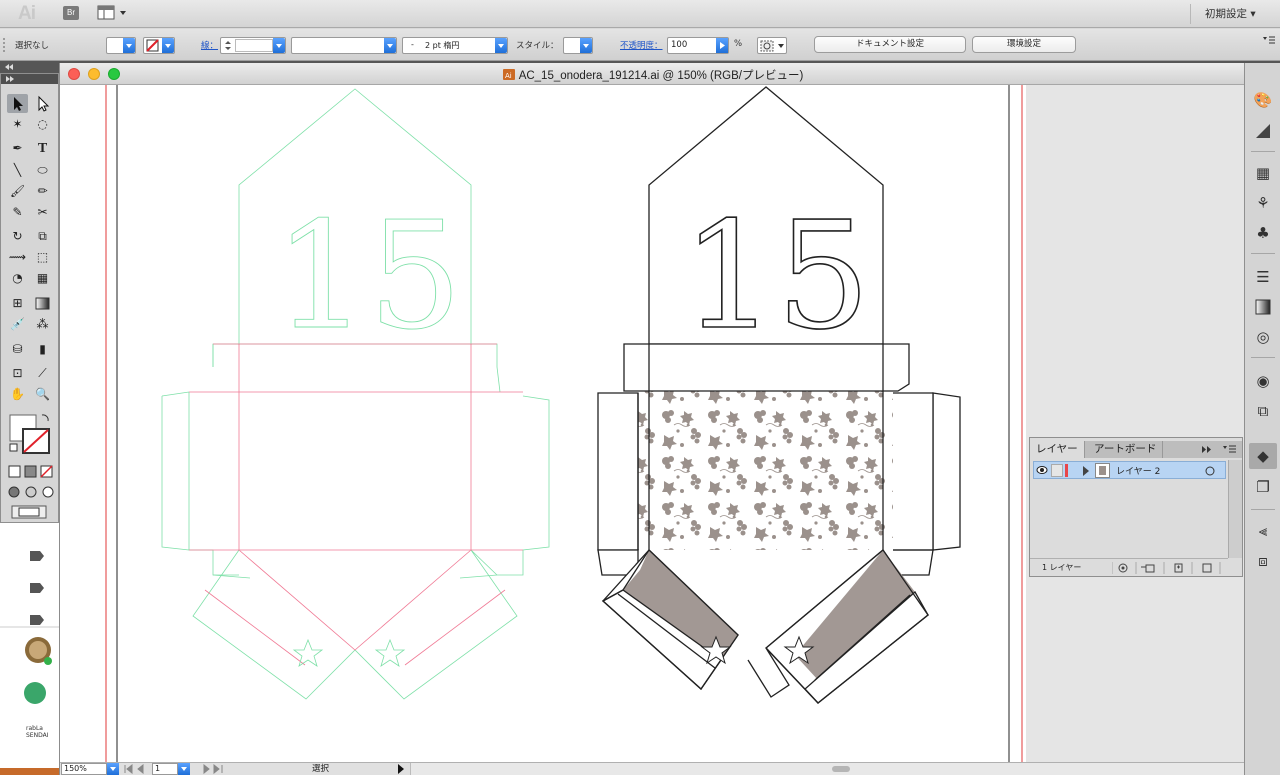 The width and height of the screenshot is (1280, 775). Describe the element at coordinates (1086, 471) in the screenshot. I see `expand-triangle-icon` at that location.